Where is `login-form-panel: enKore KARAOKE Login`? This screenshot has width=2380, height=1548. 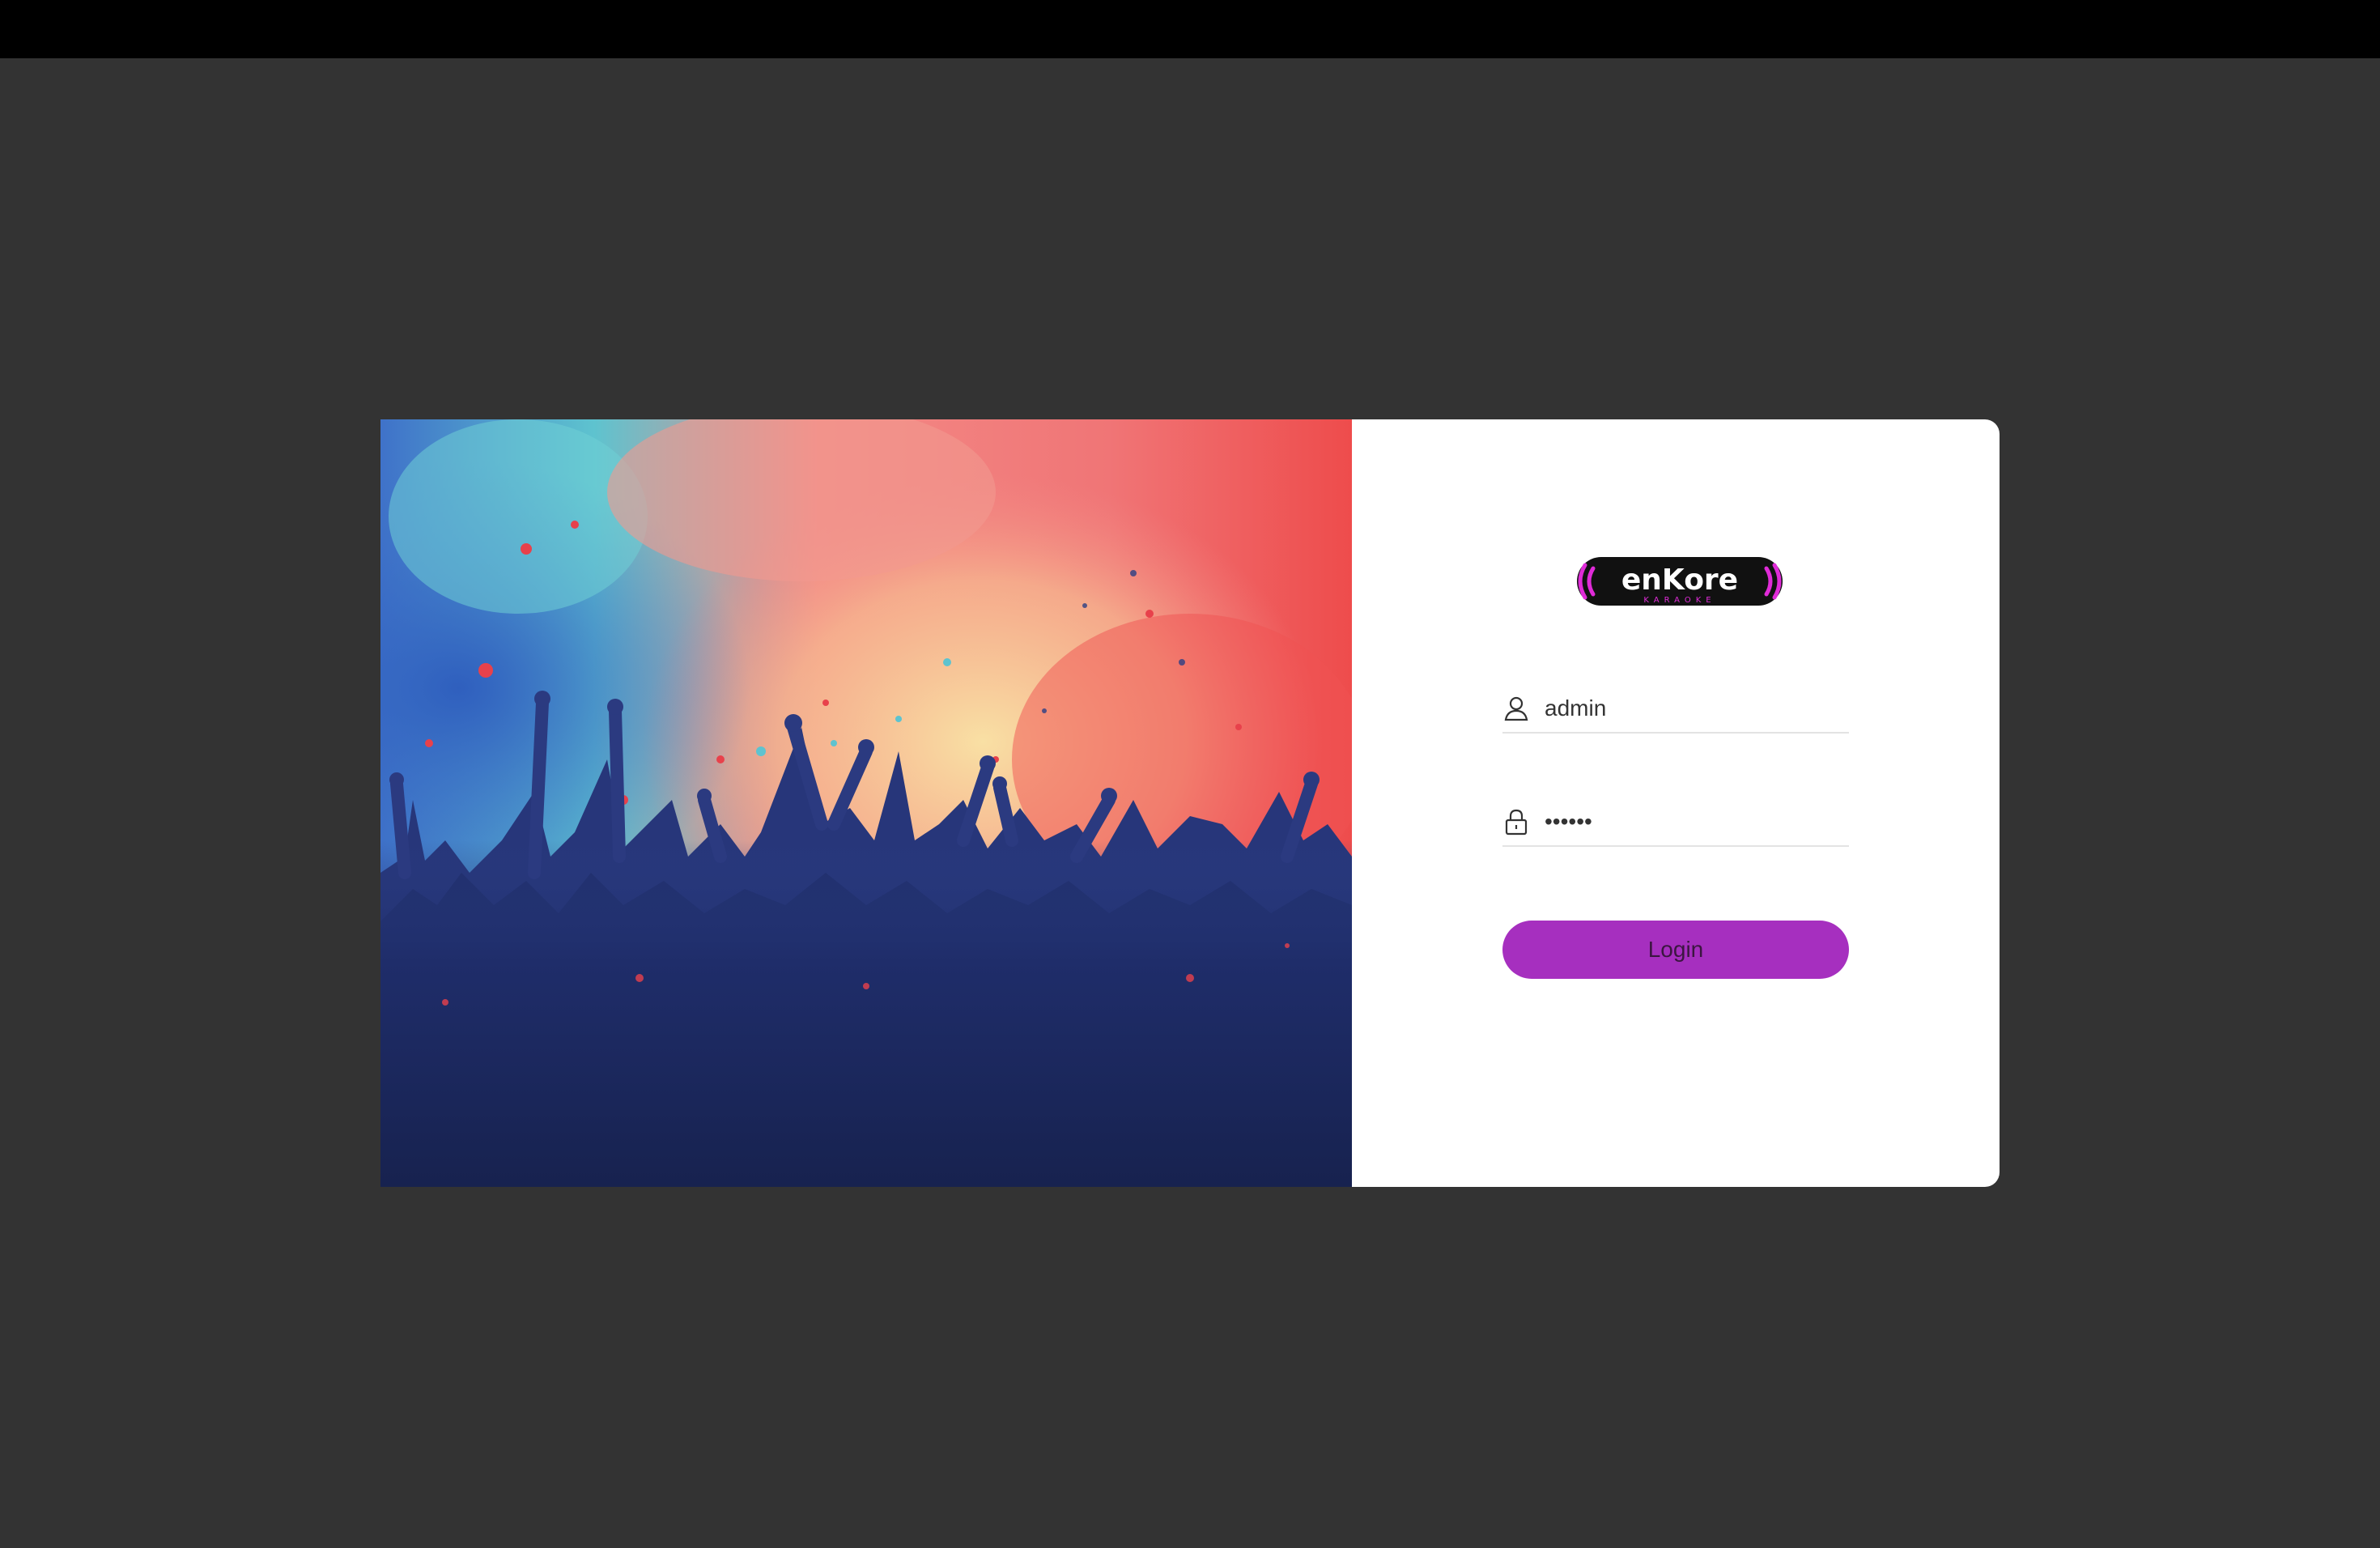 login-form-panel: enKore KARAOKE Login is located at coordinates (1676, 803).